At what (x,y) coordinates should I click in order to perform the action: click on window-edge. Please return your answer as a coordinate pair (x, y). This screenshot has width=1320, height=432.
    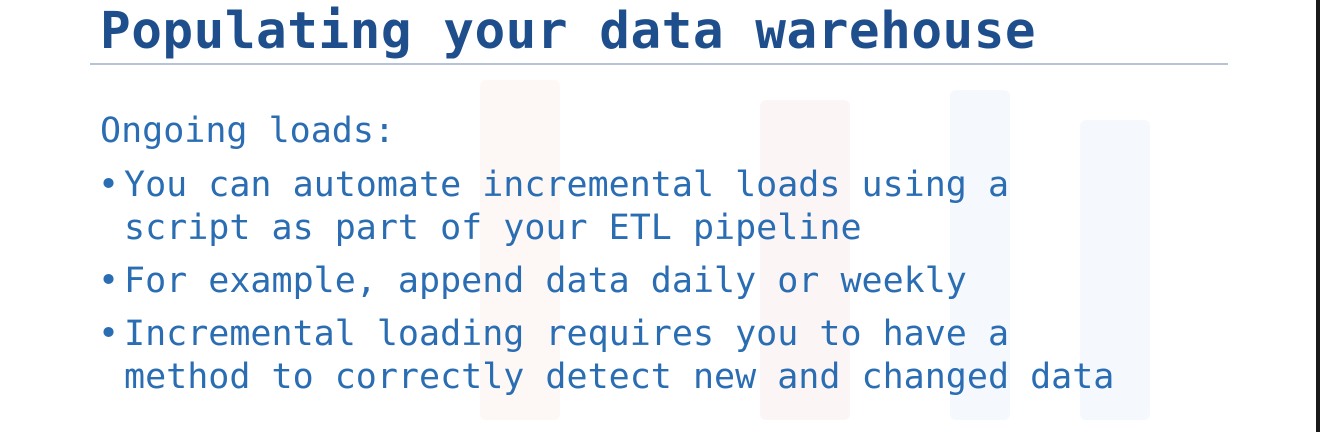
    Looking at the image, I should click on (1318, 216).